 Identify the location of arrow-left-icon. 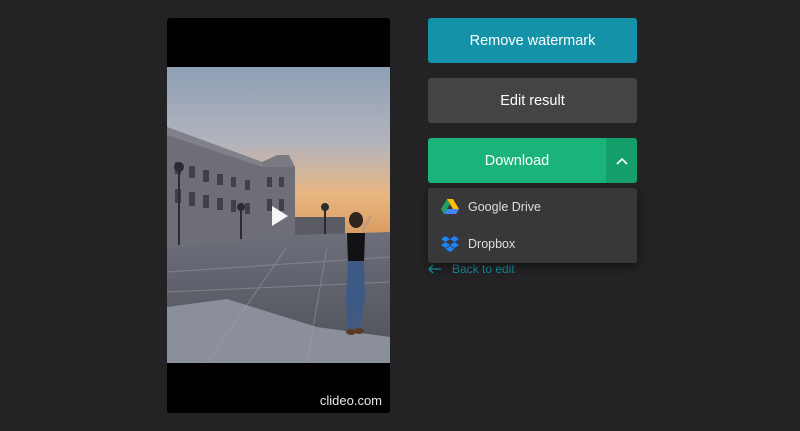
(434, 269).